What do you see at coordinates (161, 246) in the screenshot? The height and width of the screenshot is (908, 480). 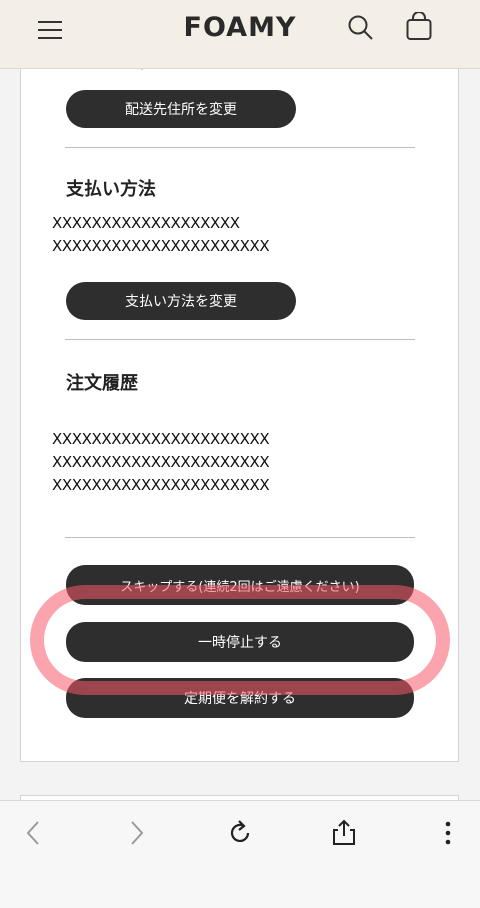 I see `payment-info-line: XXXXXXXXXXXXXXXXXXXXXX` at bounding box center [161, 246].